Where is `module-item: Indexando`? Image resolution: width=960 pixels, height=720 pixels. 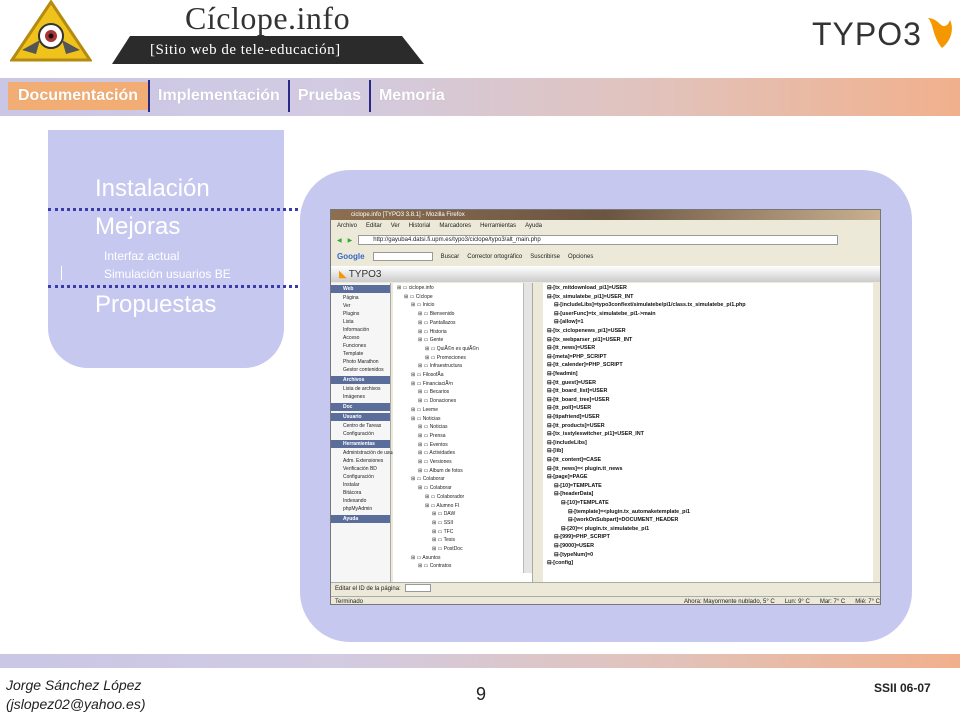
module-item: Indexando is located at coordinates (360, 501).